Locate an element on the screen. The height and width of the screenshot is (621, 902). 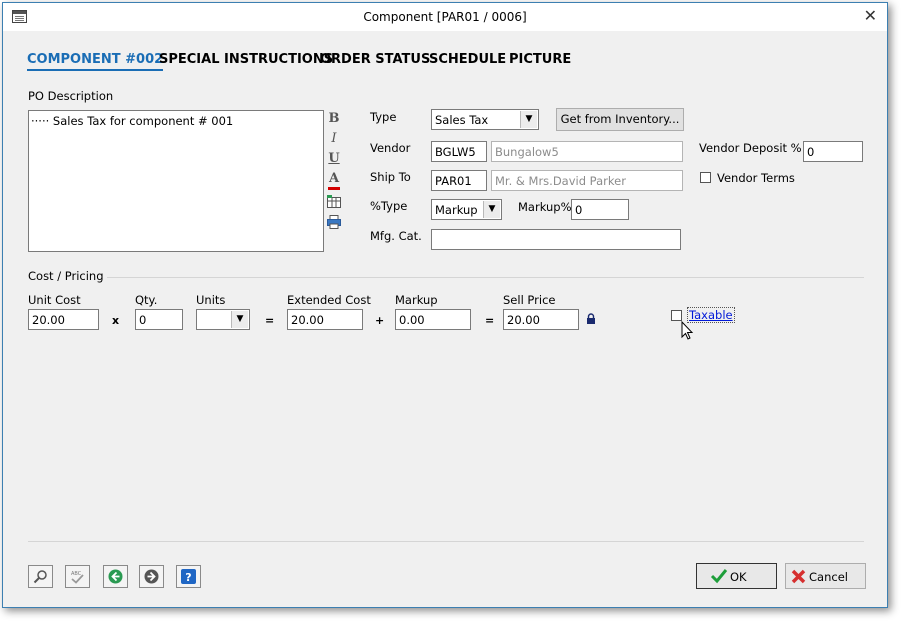
ok-button: OK is located at coordinates (736, 576).